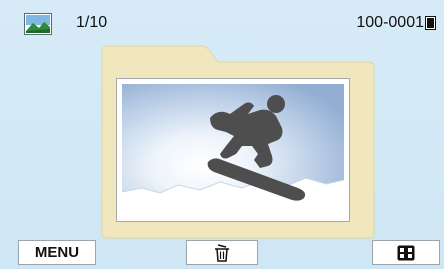 The height and width of the screenshot is (269, 444). I want to click on landscape-photo-icon, so click(38, 24).